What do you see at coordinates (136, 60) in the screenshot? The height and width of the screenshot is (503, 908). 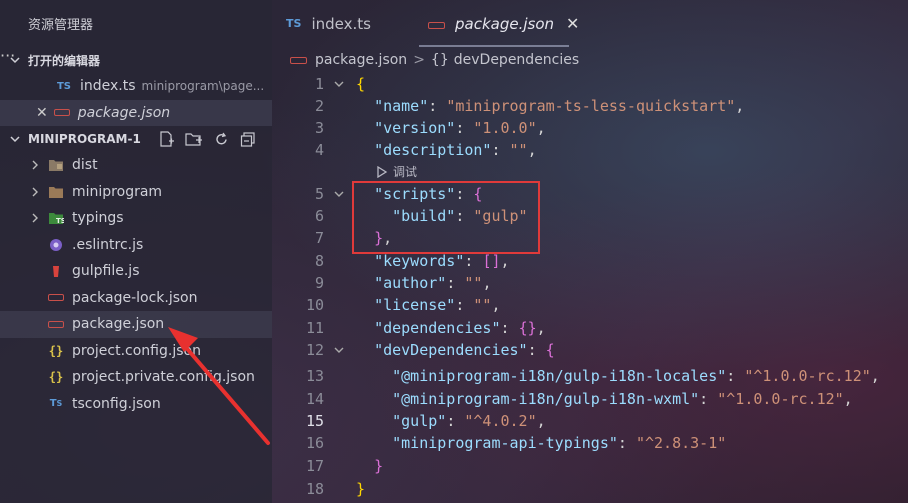 I see `open-editors-header: 打开的编辑器` at bounding box center [136, 60].